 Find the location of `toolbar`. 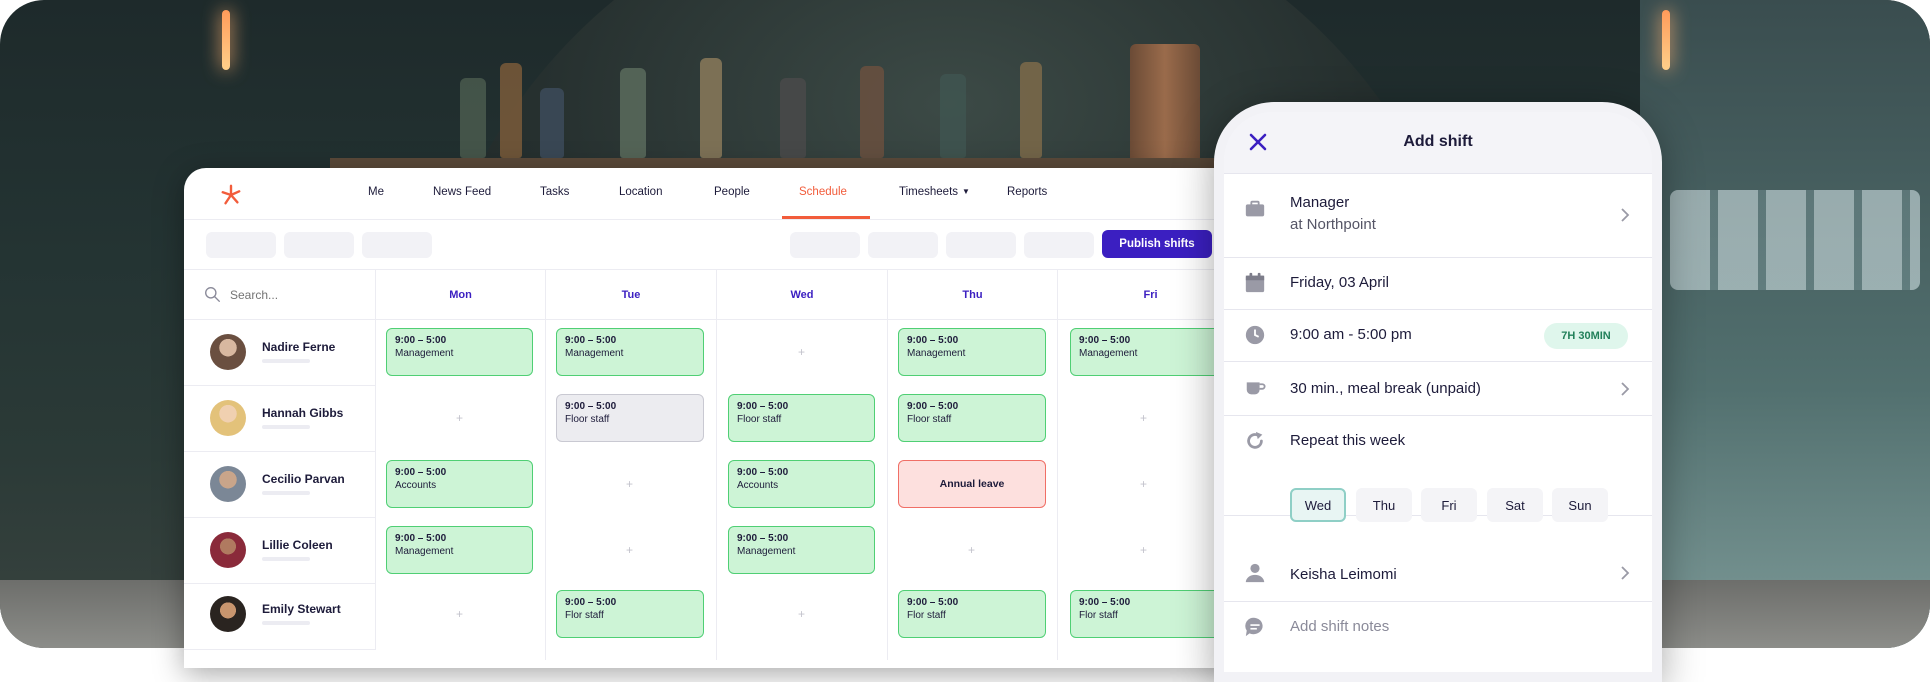

toolbar is located at coordinates (714, 245).